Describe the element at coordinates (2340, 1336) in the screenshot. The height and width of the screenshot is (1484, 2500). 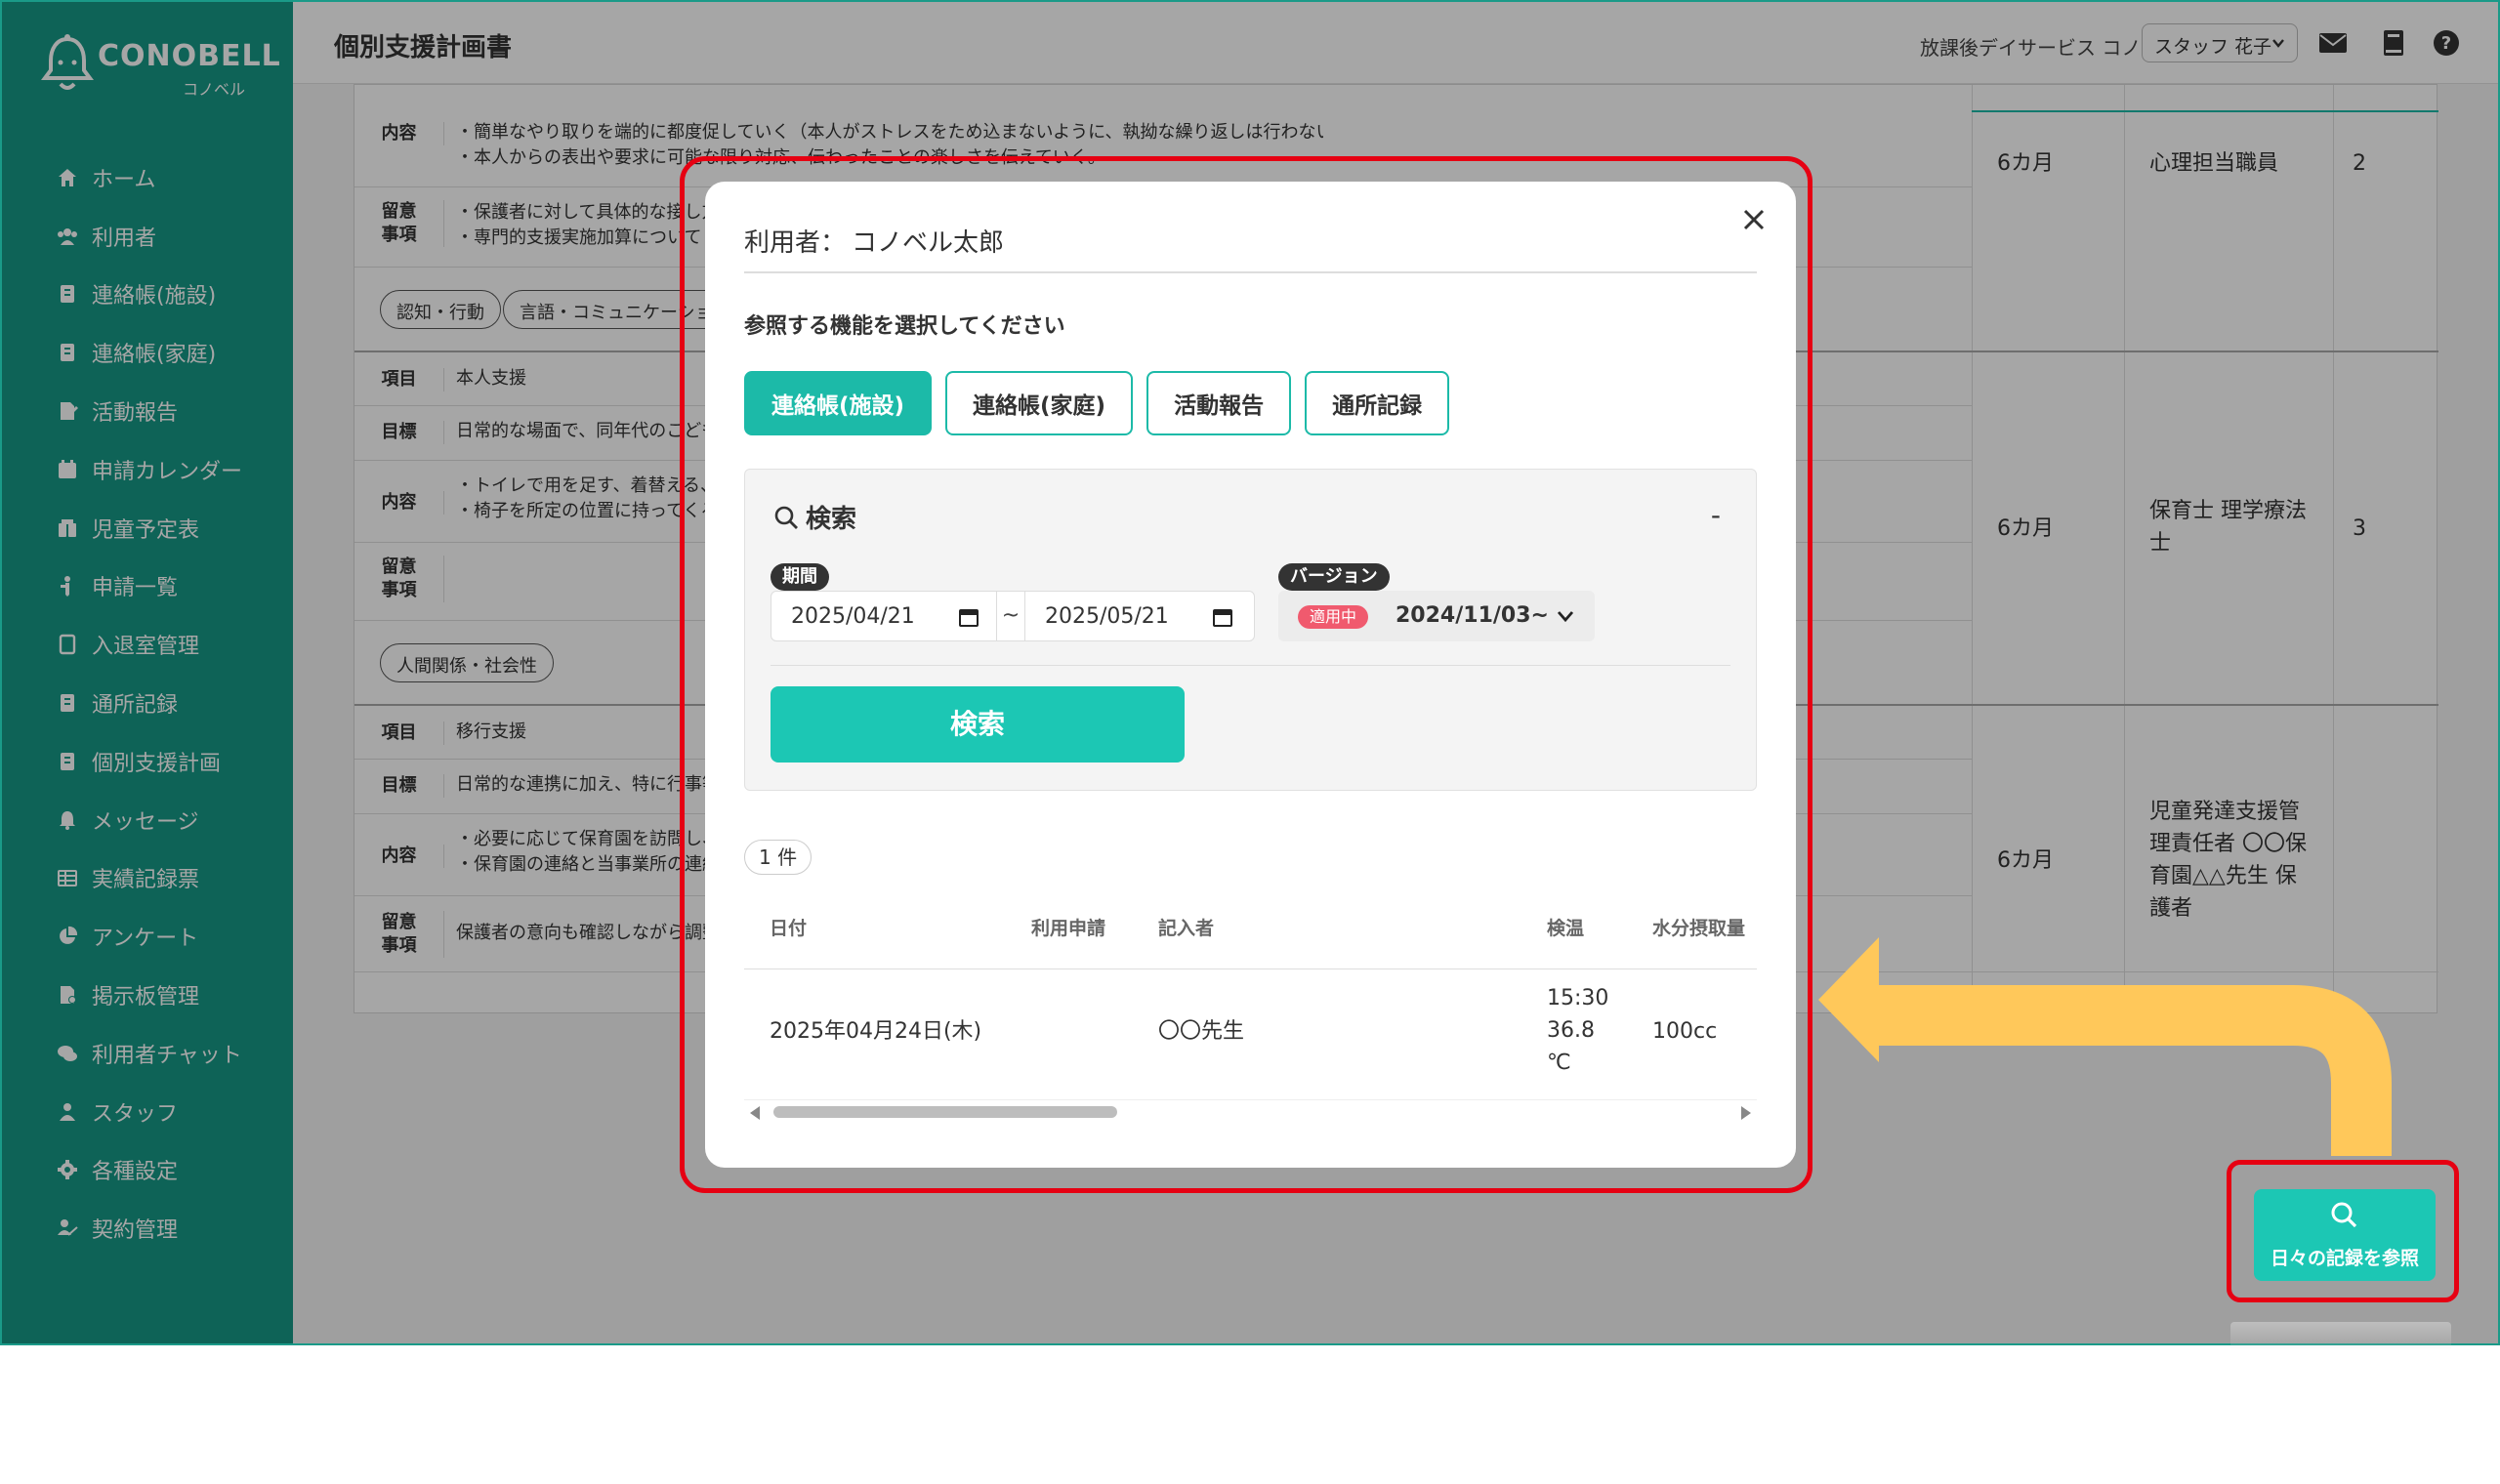
I see `button-shadow` at that location.